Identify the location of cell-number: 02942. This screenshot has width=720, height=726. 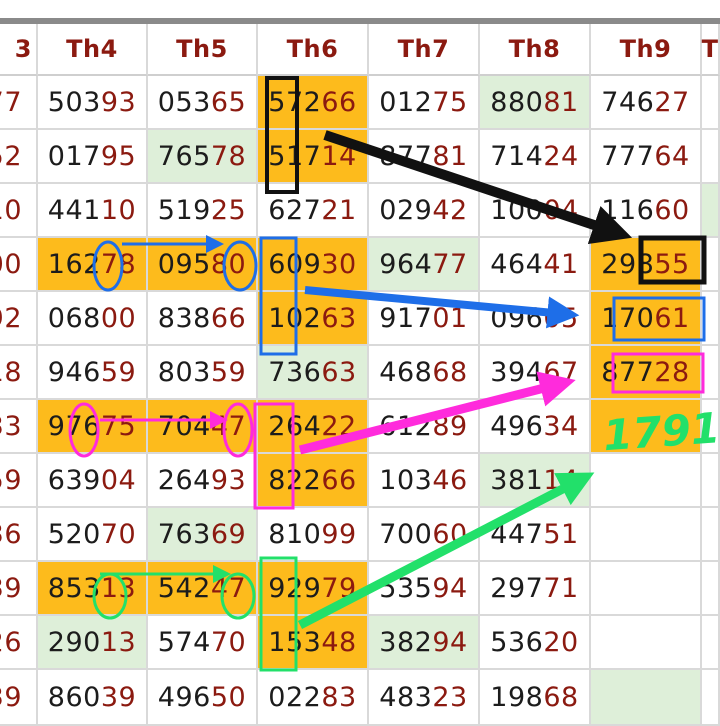
(423, 210).